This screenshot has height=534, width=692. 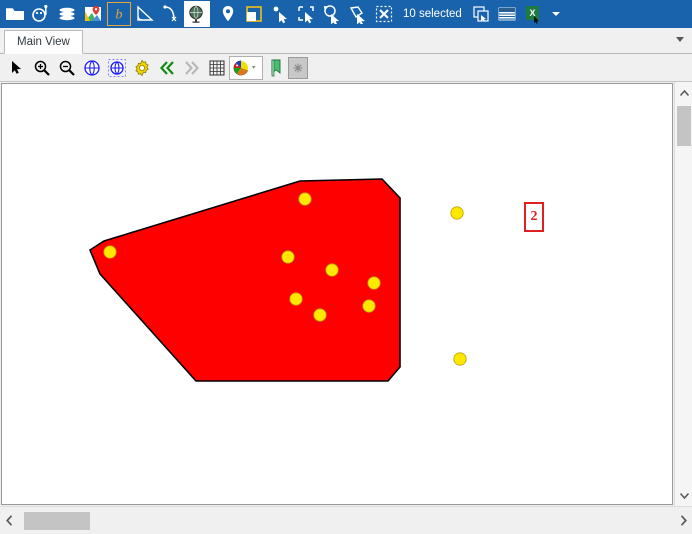 I want to click on bookmark-icon, so click(x=275, y=68).